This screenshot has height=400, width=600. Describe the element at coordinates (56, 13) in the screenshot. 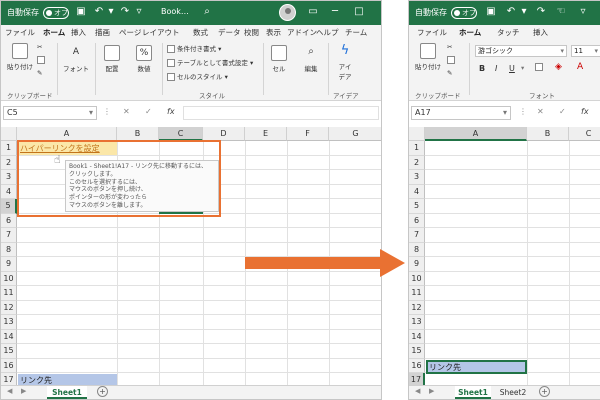

I see `autosave-toggle: オフ` at that location.